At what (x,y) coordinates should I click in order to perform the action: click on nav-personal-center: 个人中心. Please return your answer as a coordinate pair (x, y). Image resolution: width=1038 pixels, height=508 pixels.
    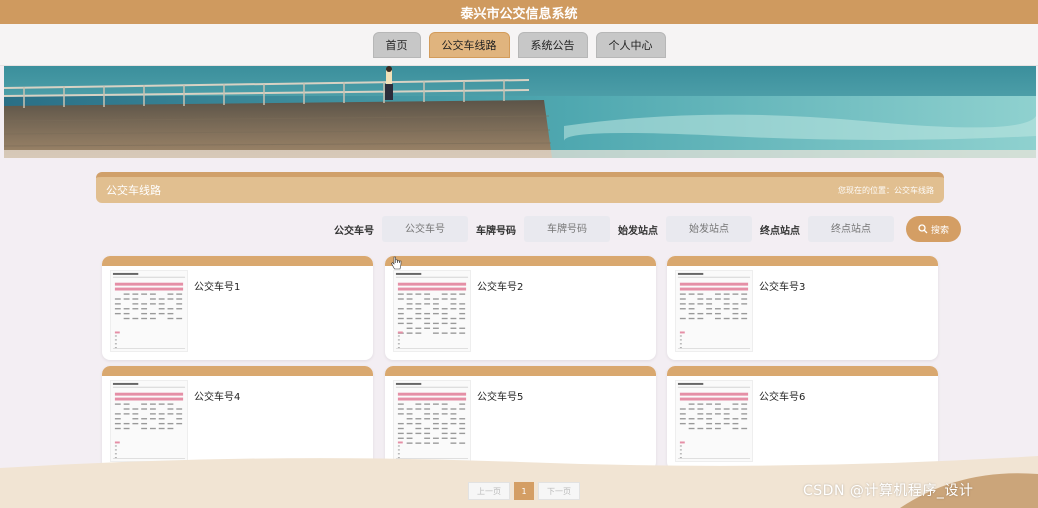
    Looking at the image, I should click on (630, 44).